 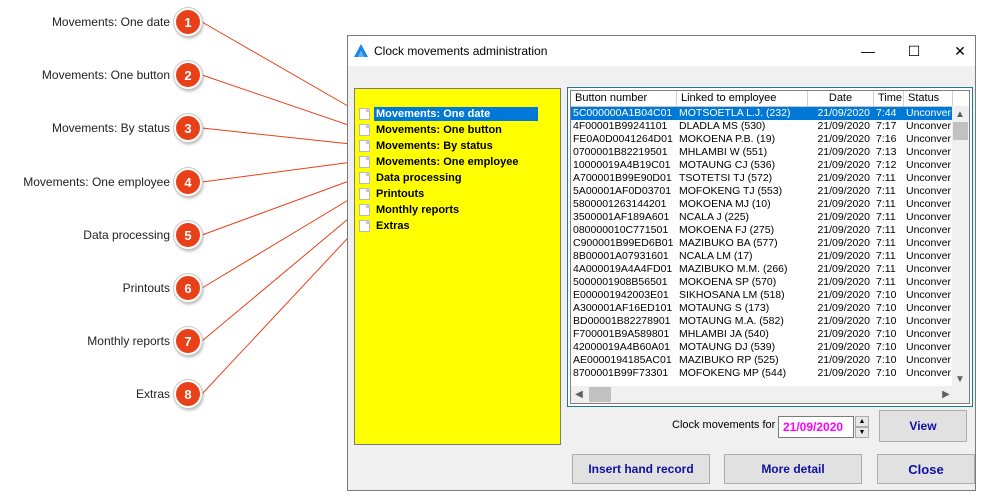 What do you see at coordinates (621, 256) in the screenshot?
I see `cell-button-number: 8B00001A07931601` at bounding box center [621, 256].